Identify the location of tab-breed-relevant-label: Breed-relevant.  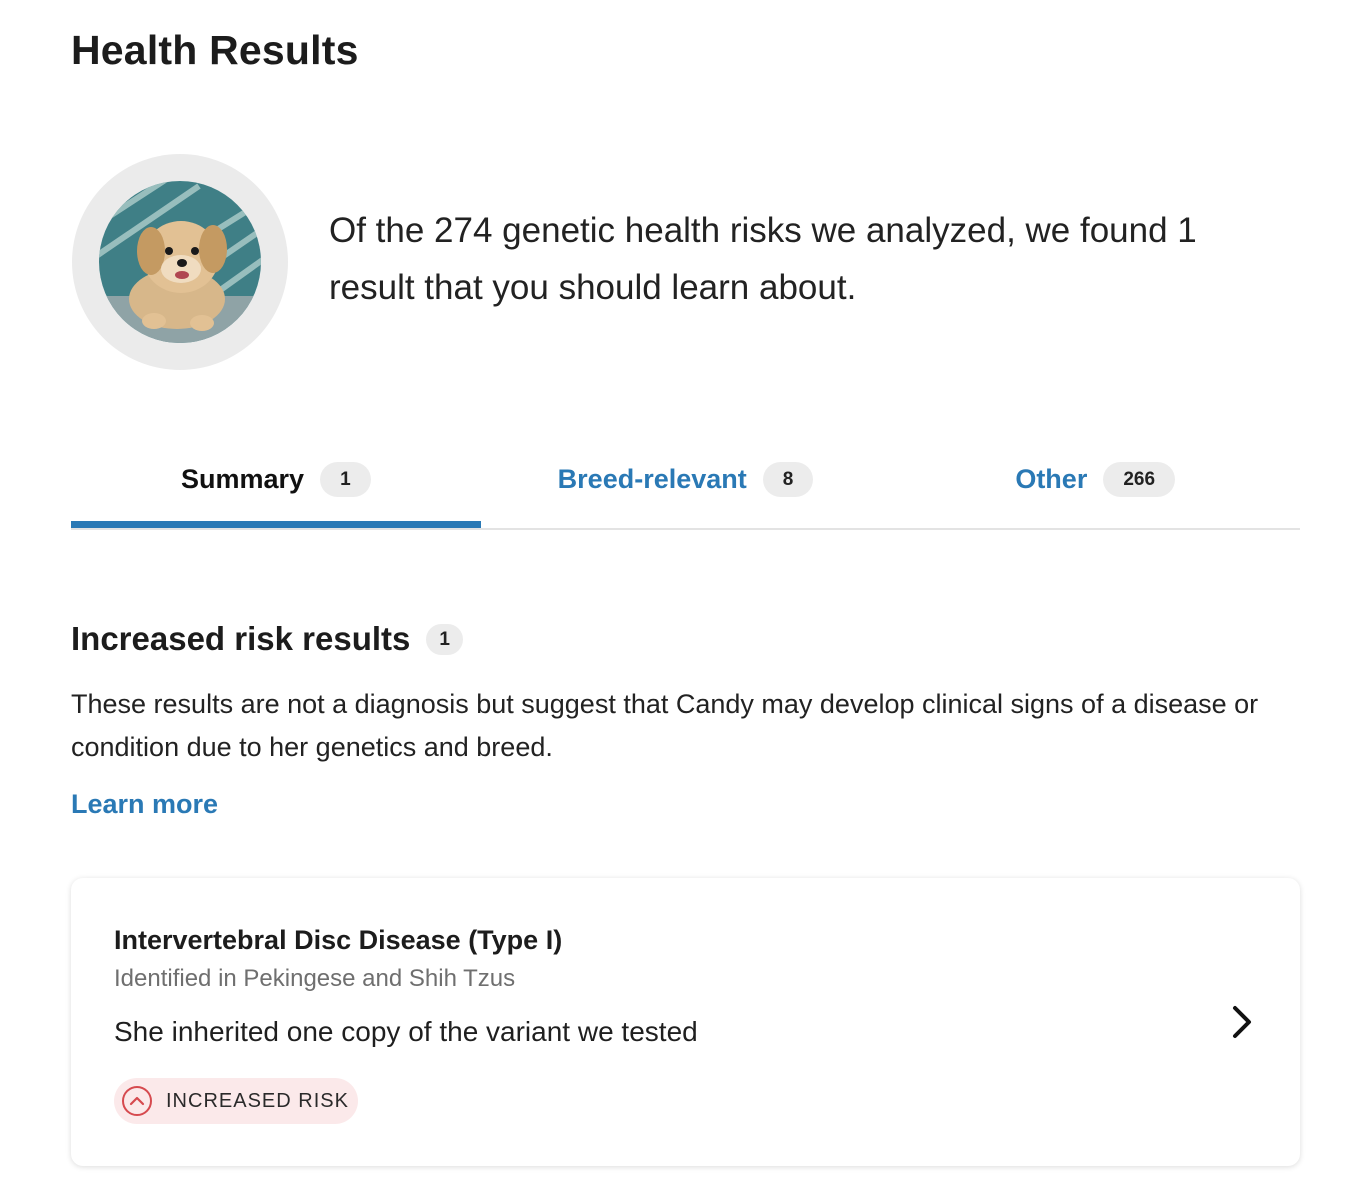
(652, 478).